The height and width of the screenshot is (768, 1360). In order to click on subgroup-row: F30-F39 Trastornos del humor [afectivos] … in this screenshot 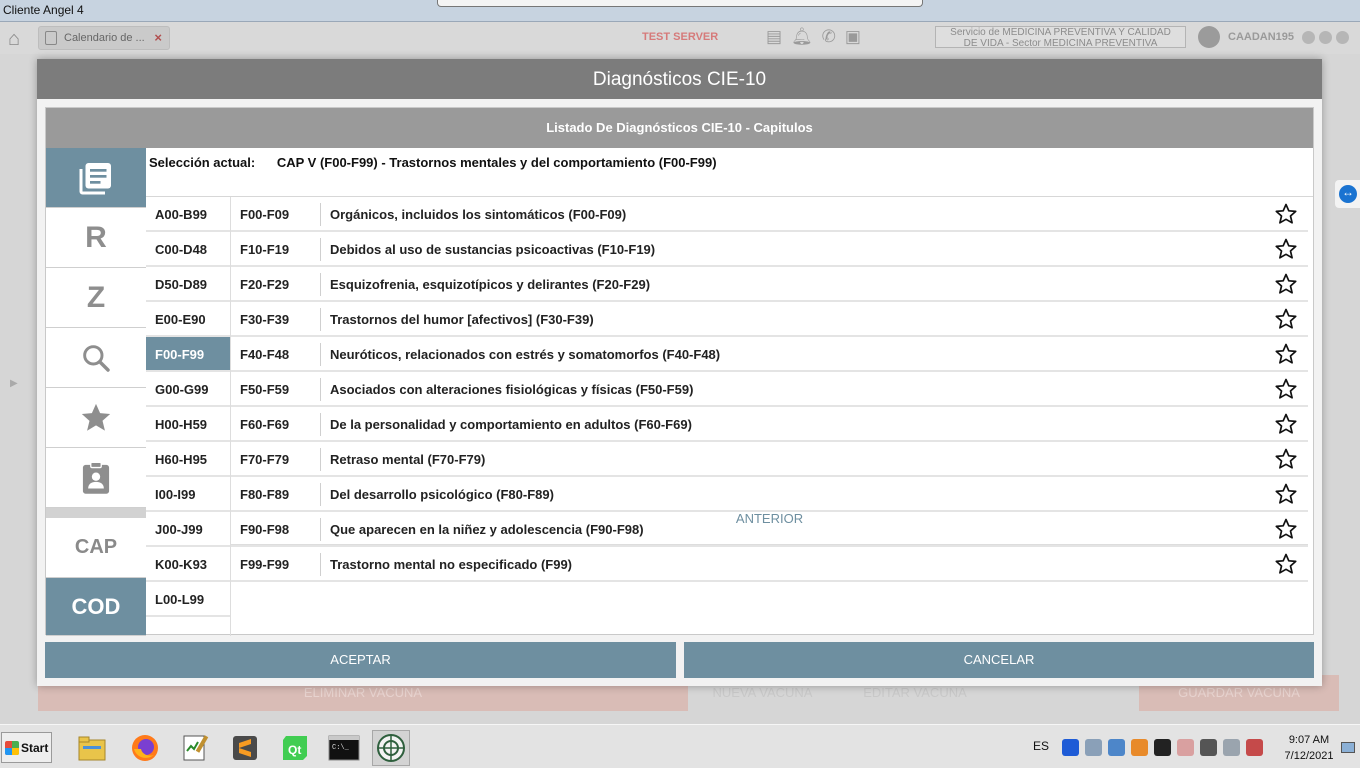, I will do `click(769, 319)`.